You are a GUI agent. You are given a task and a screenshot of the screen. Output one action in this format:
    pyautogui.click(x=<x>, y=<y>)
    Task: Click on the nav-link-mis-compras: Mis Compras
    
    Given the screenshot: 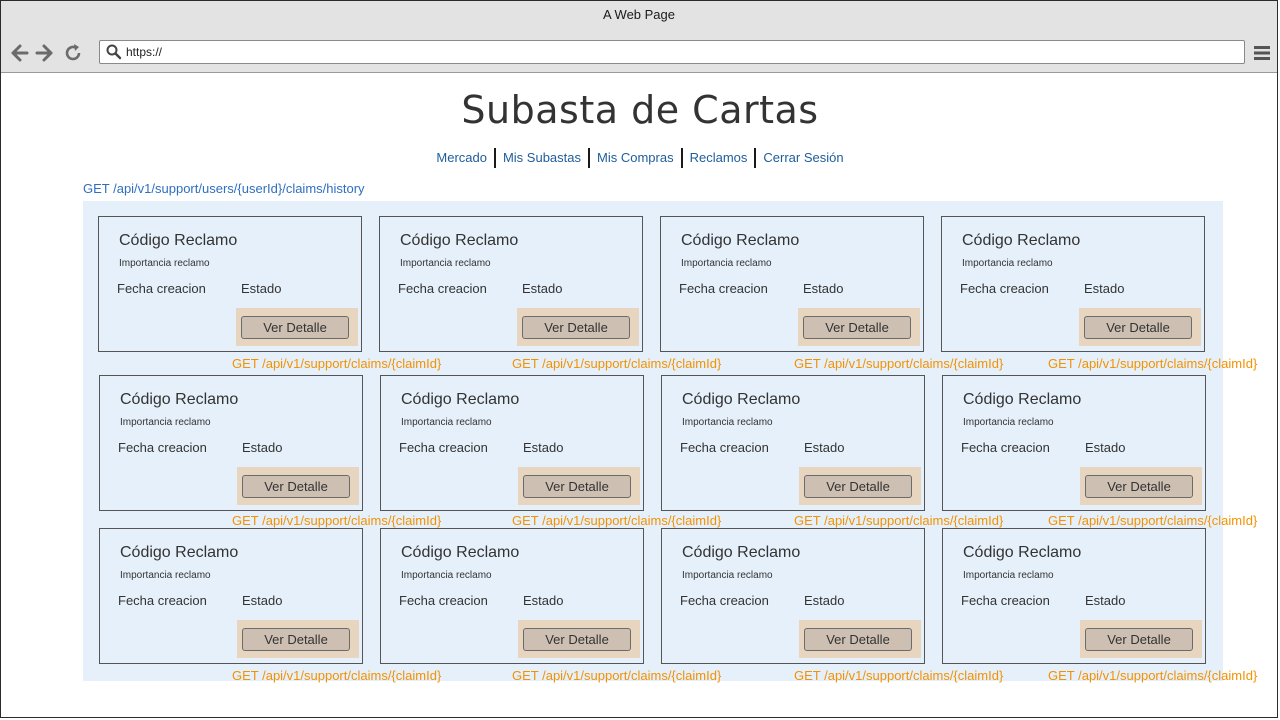 What is the action you would take?
    pyautogui.click(x=635, y=158)
    